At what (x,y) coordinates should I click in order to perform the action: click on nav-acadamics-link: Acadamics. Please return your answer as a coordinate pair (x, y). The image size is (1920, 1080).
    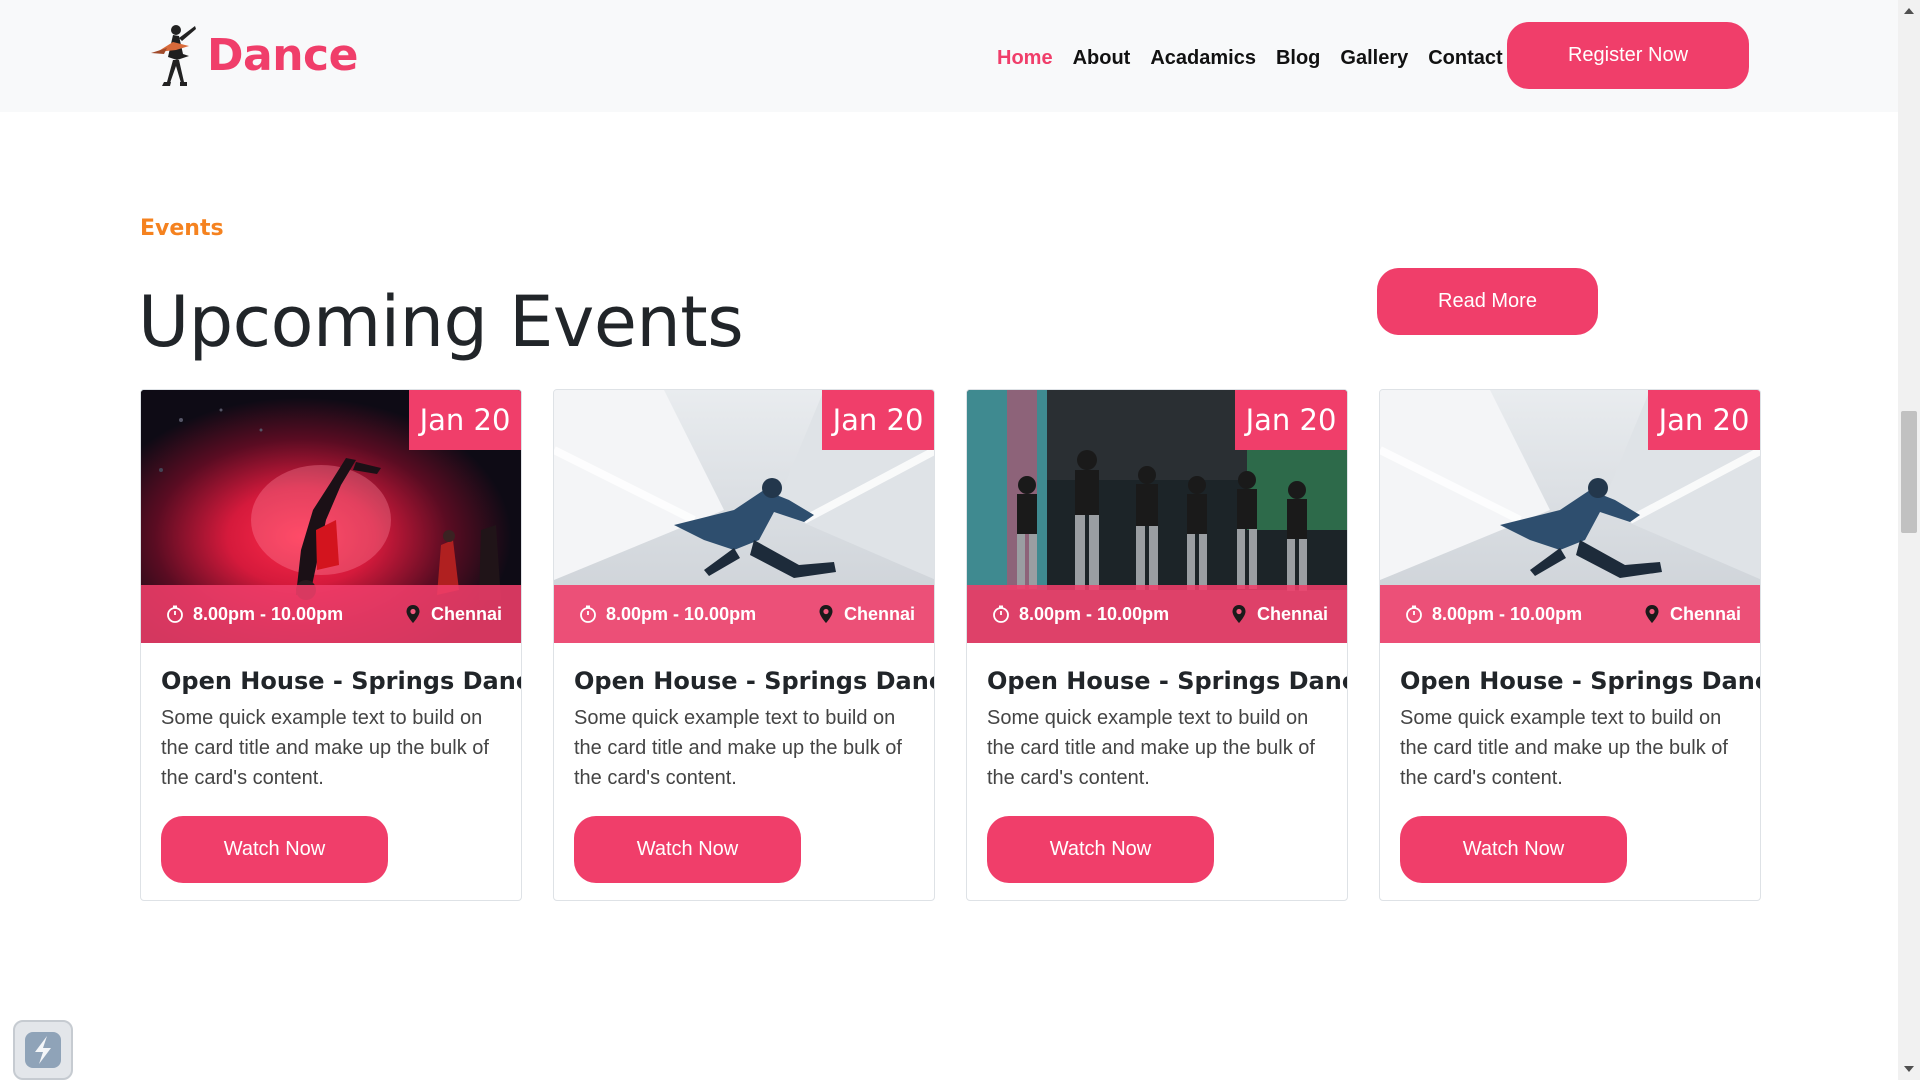
    Looking at the image, I should click on (1203, 58).